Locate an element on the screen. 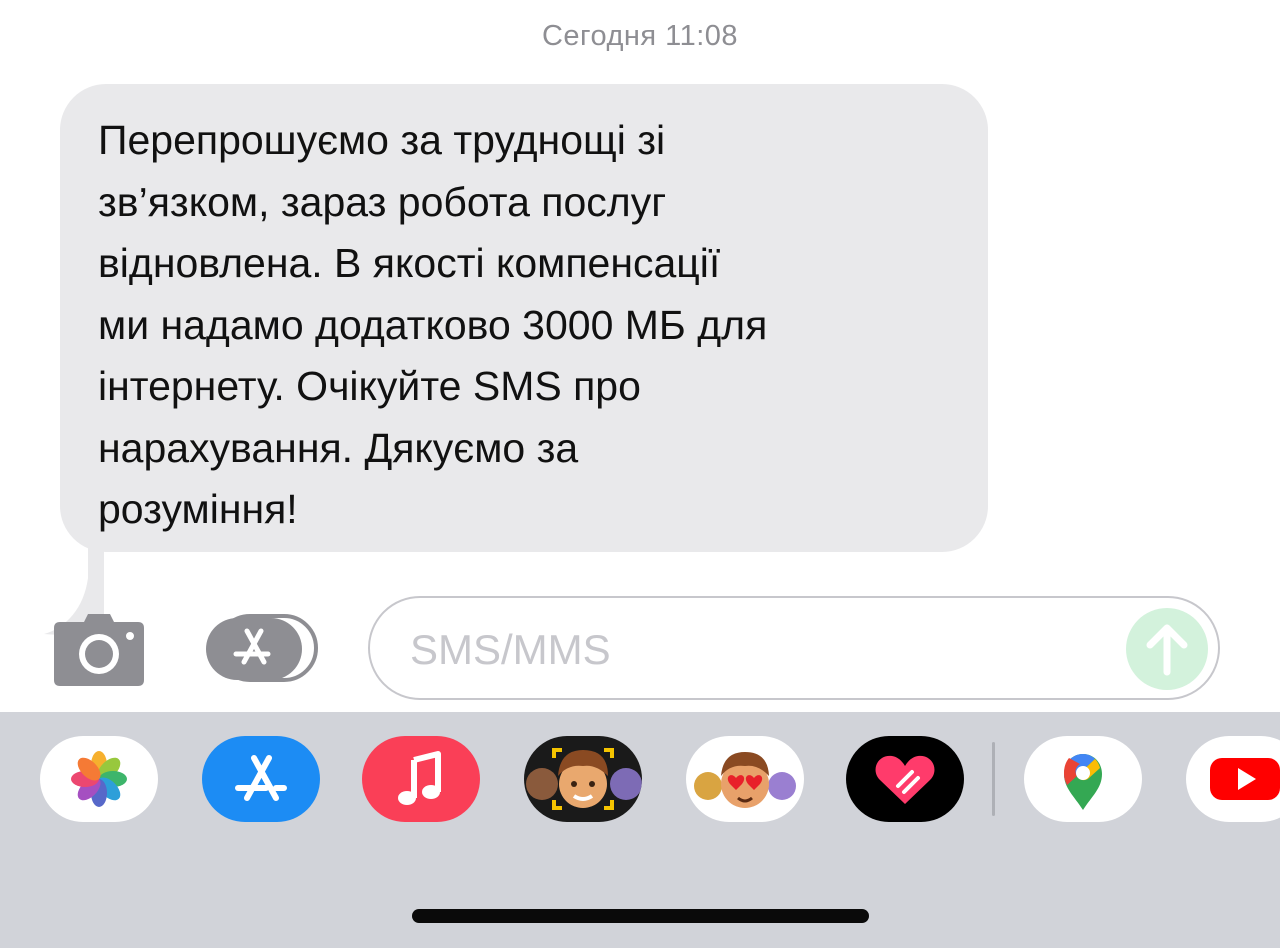  message-line: відновлена. В якості компенсації is located at coordinates (409, 263).